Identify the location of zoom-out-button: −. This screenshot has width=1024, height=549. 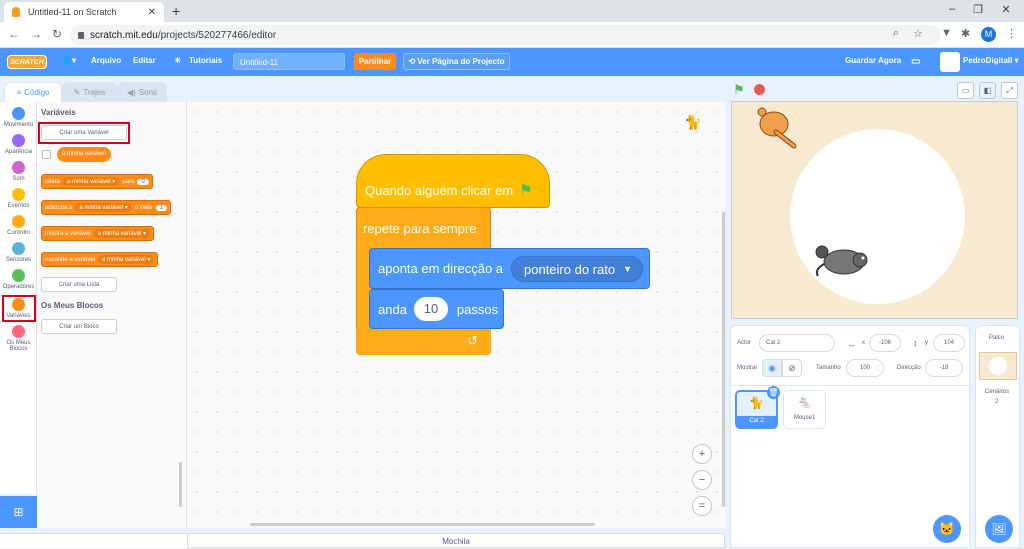
(702, 480).